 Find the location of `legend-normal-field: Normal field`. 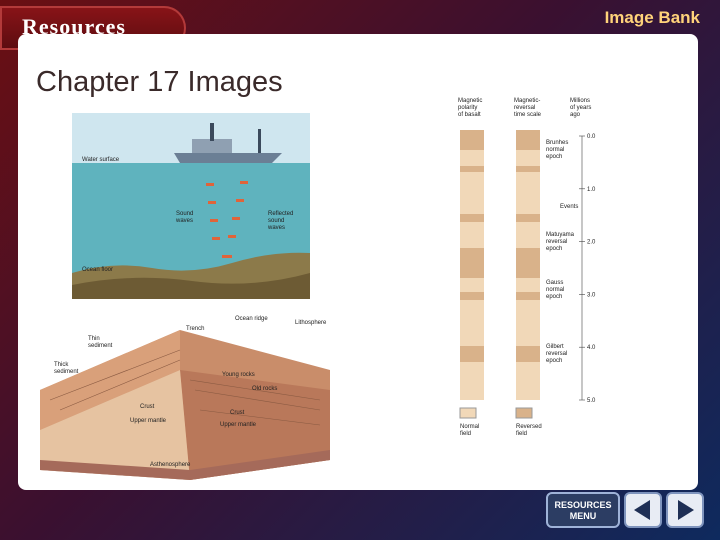

legend-normal-field: Normal field is located at coordinates (469, 430).